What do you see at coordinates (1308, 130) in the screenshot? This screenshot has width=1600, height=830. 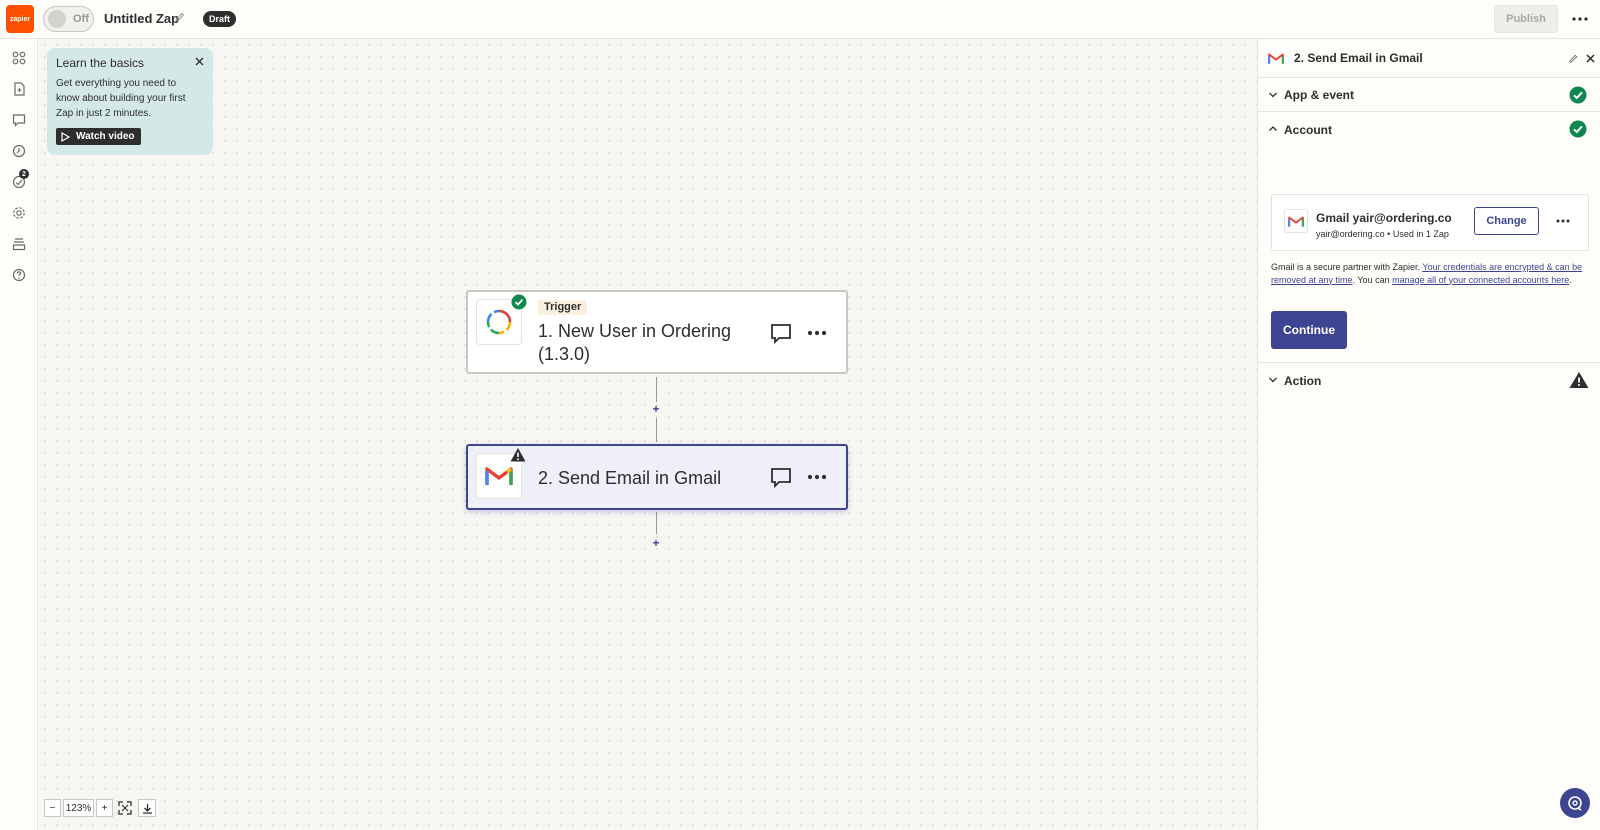 I see `section-label: Account` at bounding box center [1308, 130].